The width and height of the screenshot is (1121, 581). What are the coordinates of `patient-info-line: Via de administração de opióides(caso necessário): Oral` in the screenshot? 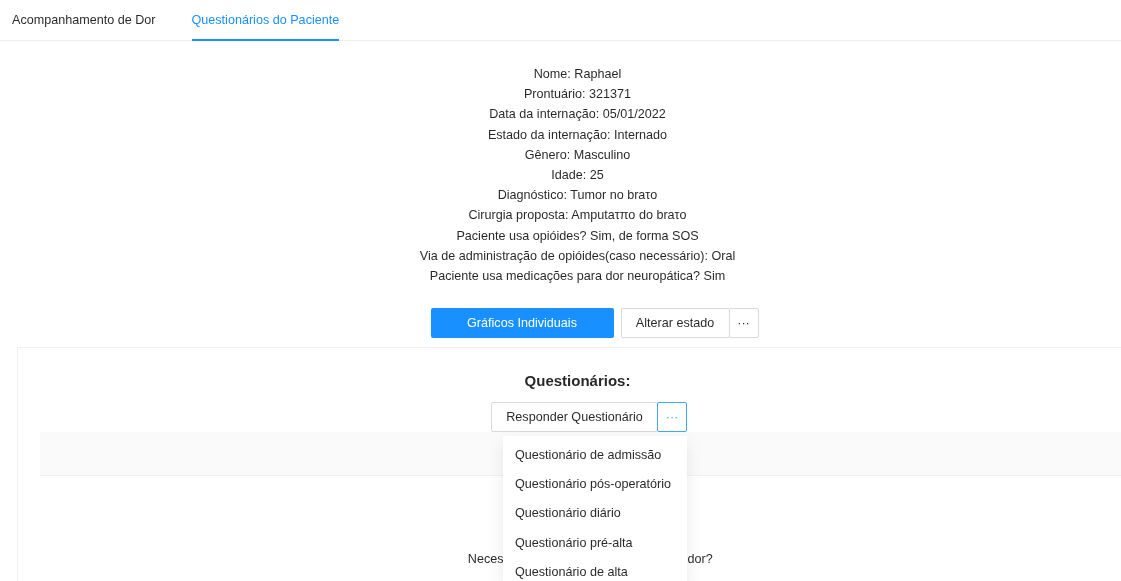 It's located at (577, 256).